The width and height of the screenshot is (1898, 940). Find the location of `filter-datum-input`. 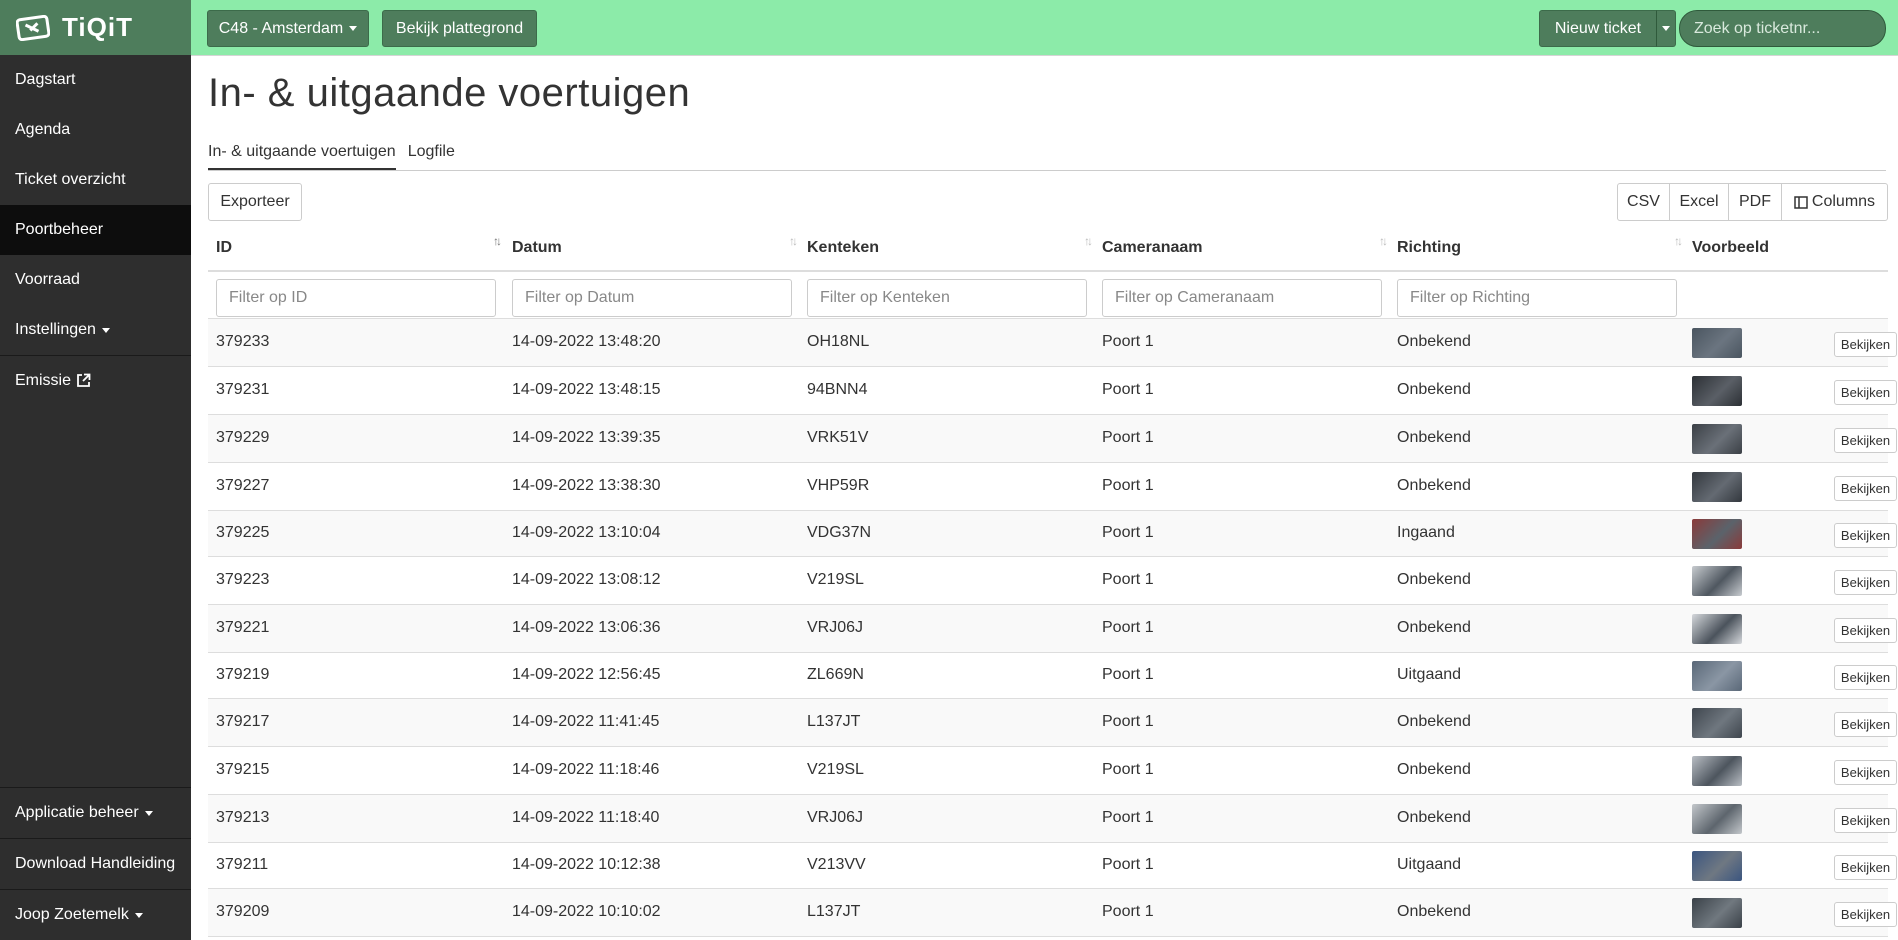

filter-datum-input is located at coordinates (652, 298).